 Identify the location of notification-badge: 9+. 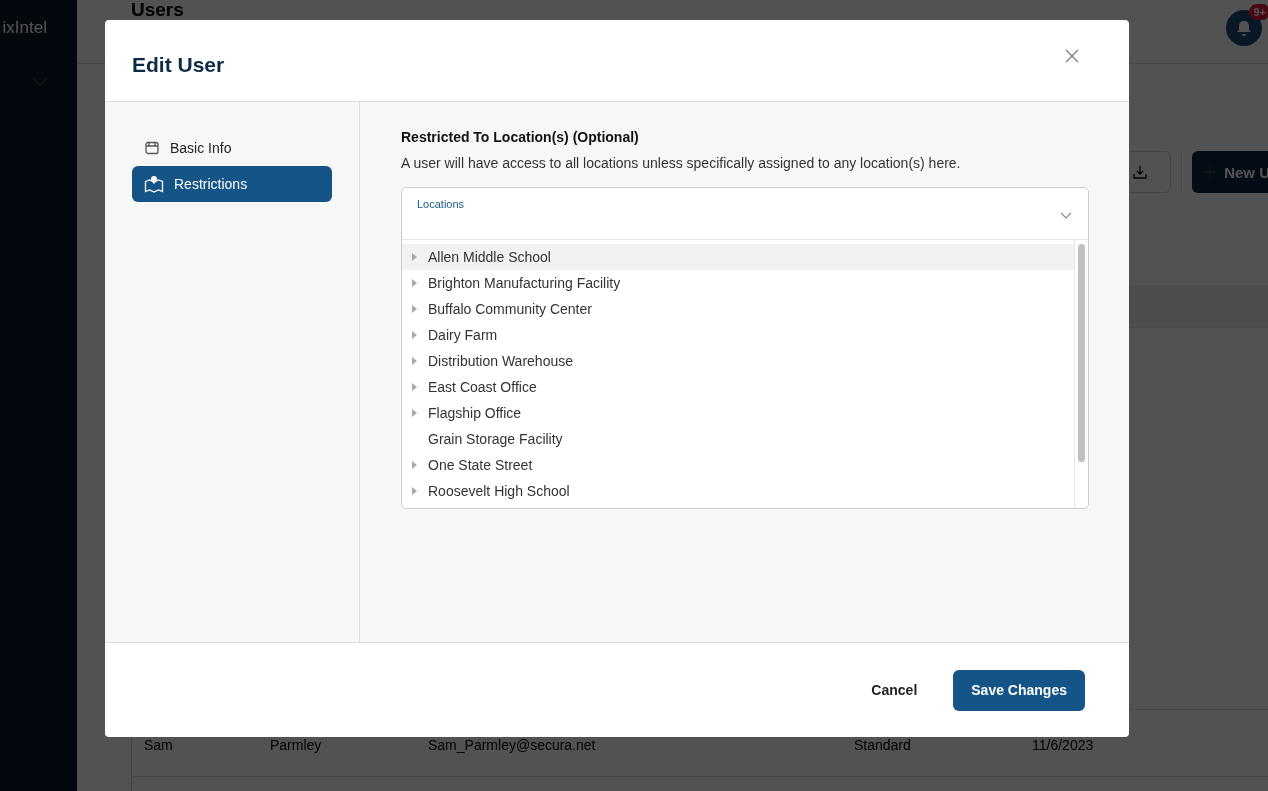
(1258, 12).